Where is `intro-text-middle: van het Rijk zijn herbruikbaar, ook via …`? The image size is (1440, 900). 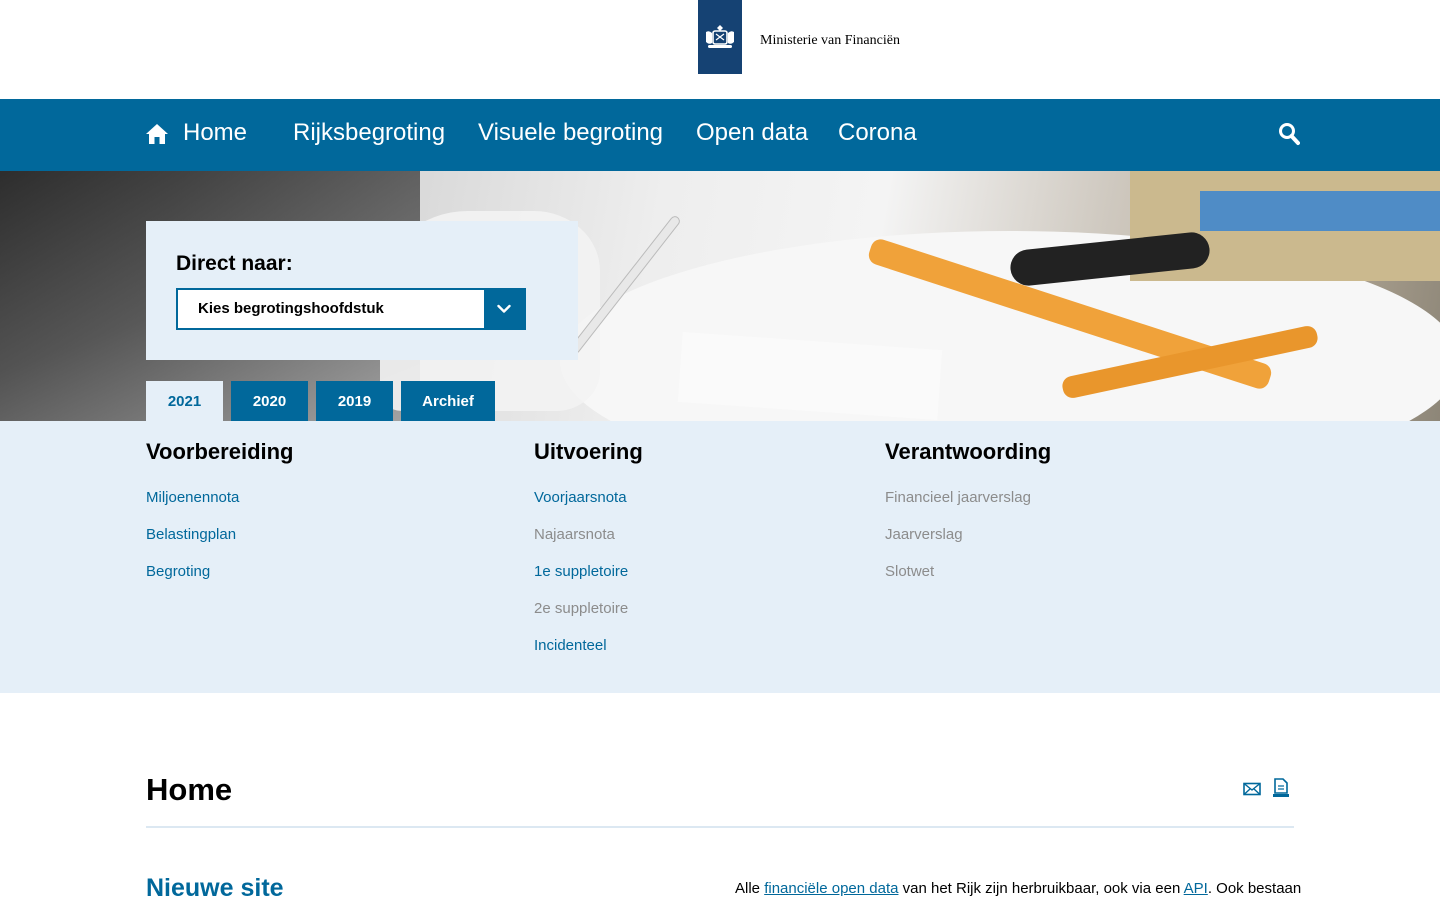 intro-text-middle: van het Rijk zijn herbruikbaar, ook via … is located at coordinates (1041, 888).